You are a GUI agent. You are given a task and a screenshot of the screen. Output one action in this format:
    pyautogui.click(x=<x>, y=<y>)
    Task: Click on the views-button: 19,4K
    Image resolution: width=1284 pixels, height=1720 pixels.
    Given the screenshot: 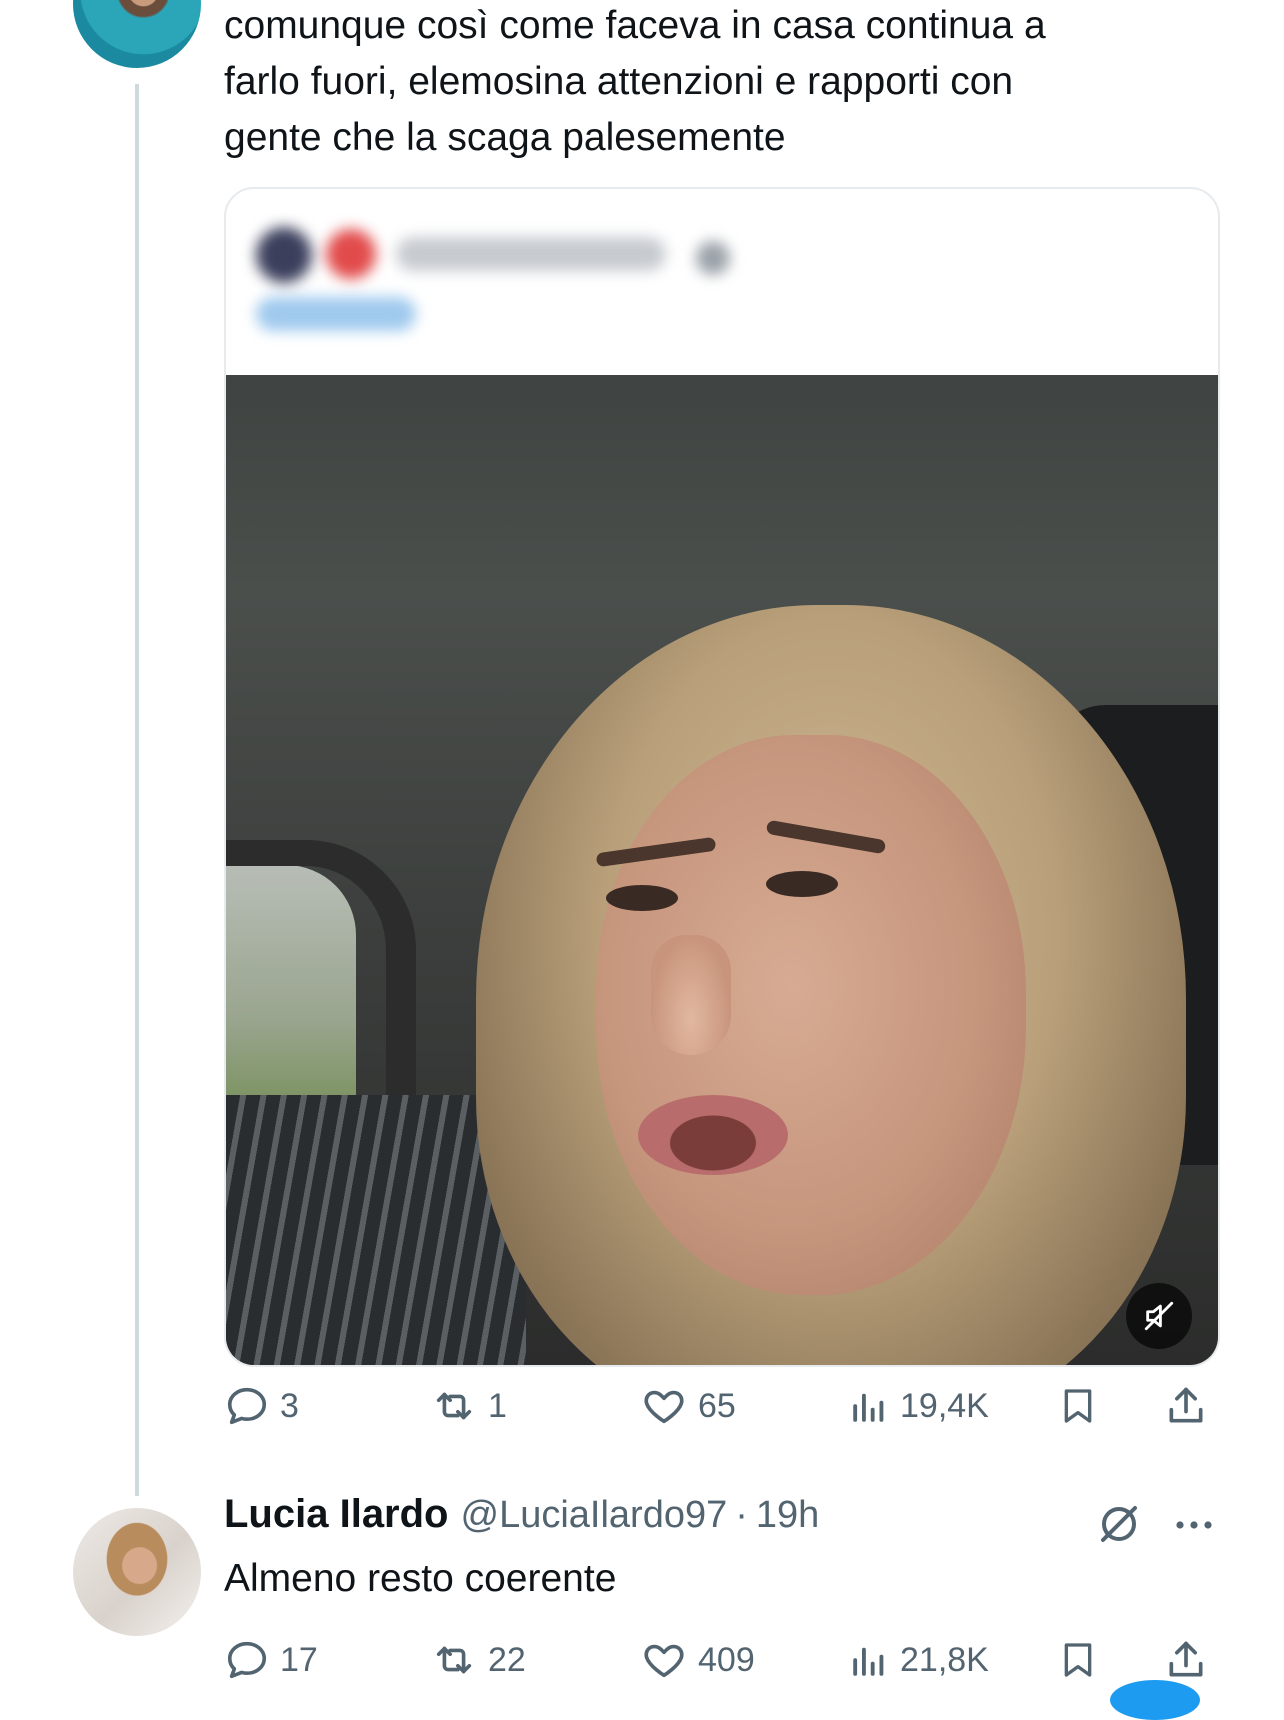 What is the action you would take?
    pyautogui.click(x=918, y=1406)
    